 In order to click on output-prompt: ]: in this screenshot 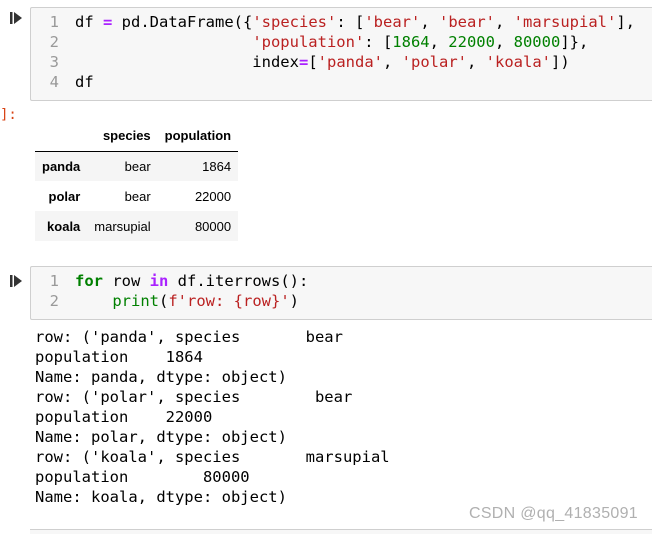, I will do `click(8, 115)`.